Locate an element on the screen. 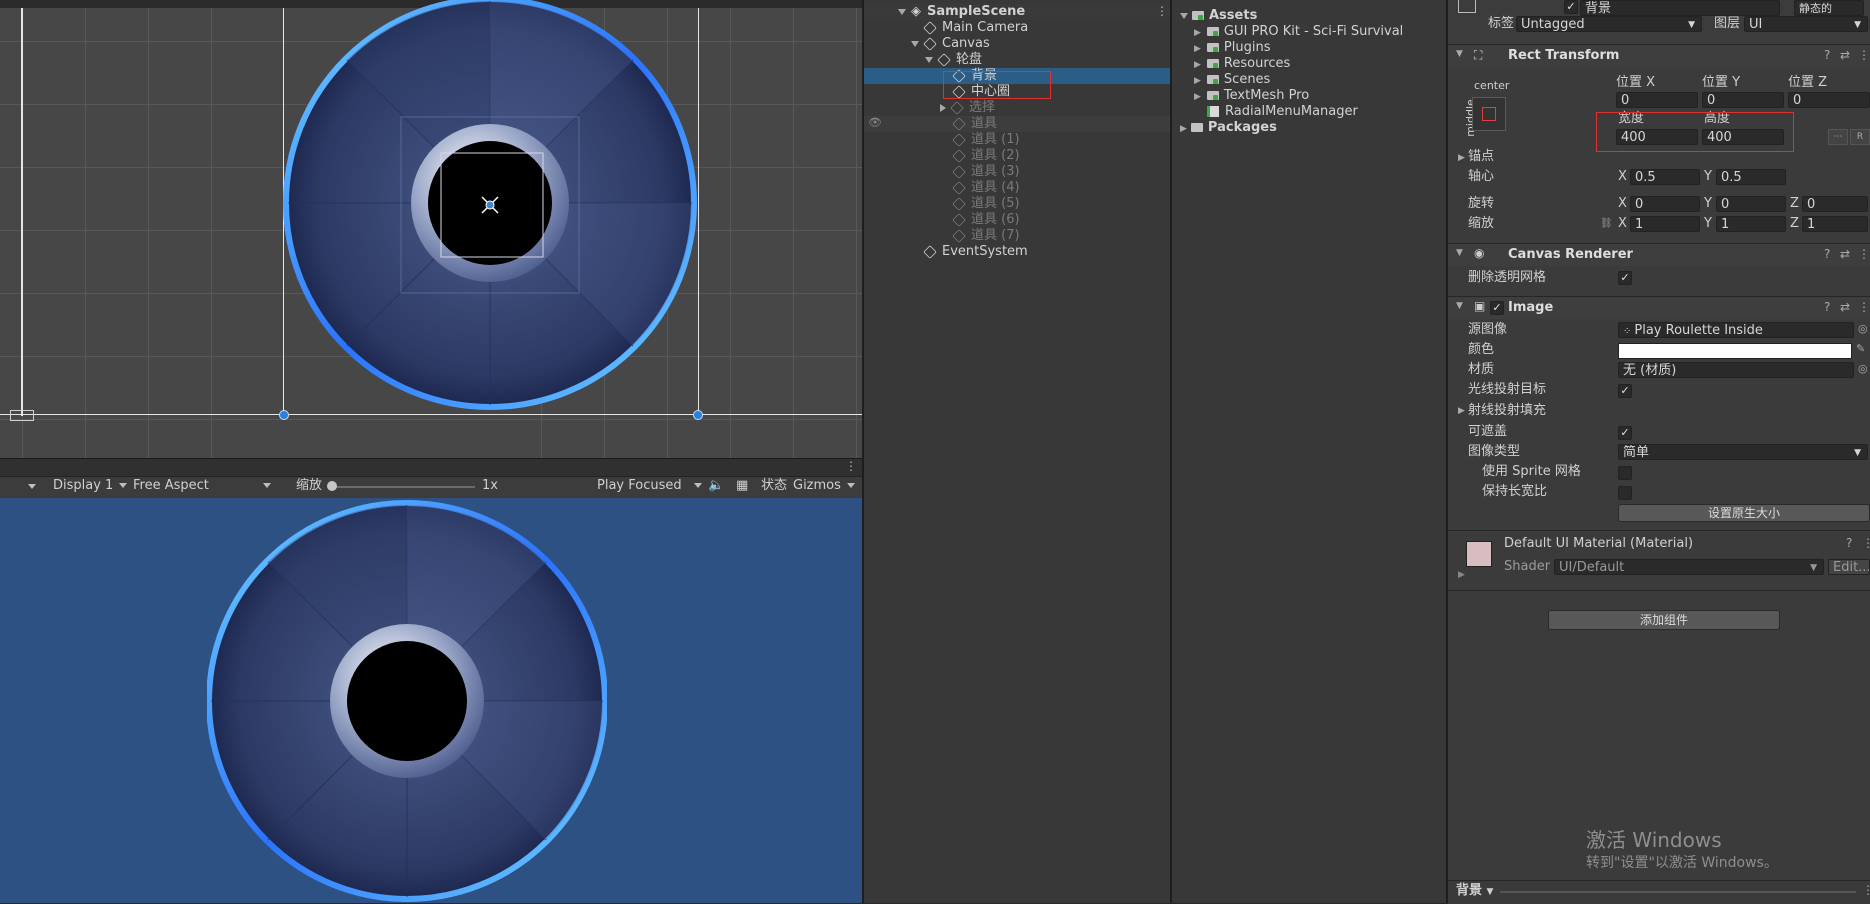 The height and width of the screenshot is (904, 1870). dropdown-icon is located at coordinates (32, 486).